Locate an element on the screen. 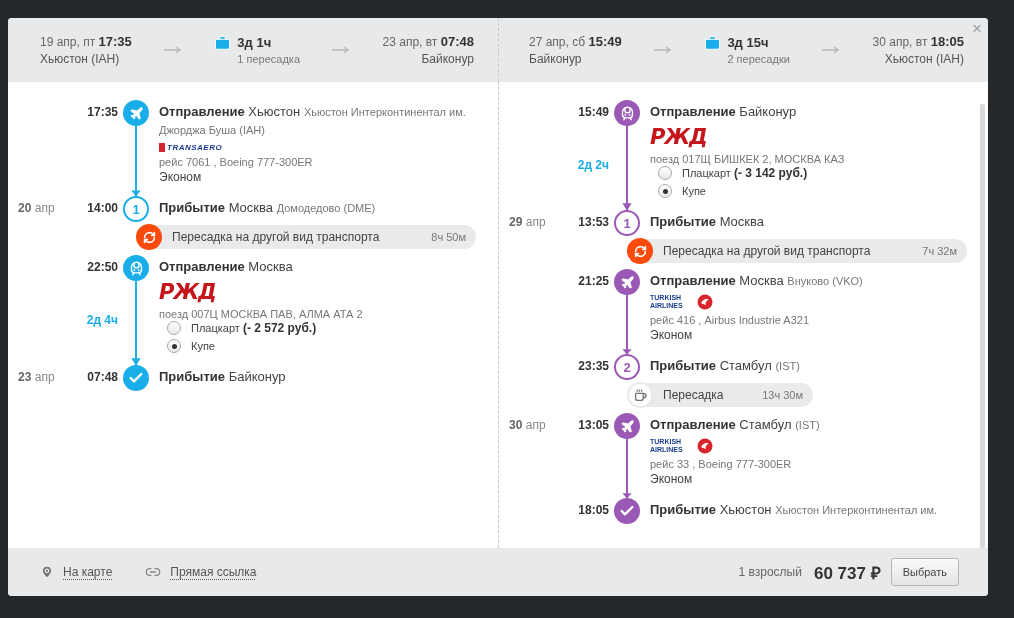  arrival-datetime: 23 апр, вт 07:48 is located at coordinates (428, 41).